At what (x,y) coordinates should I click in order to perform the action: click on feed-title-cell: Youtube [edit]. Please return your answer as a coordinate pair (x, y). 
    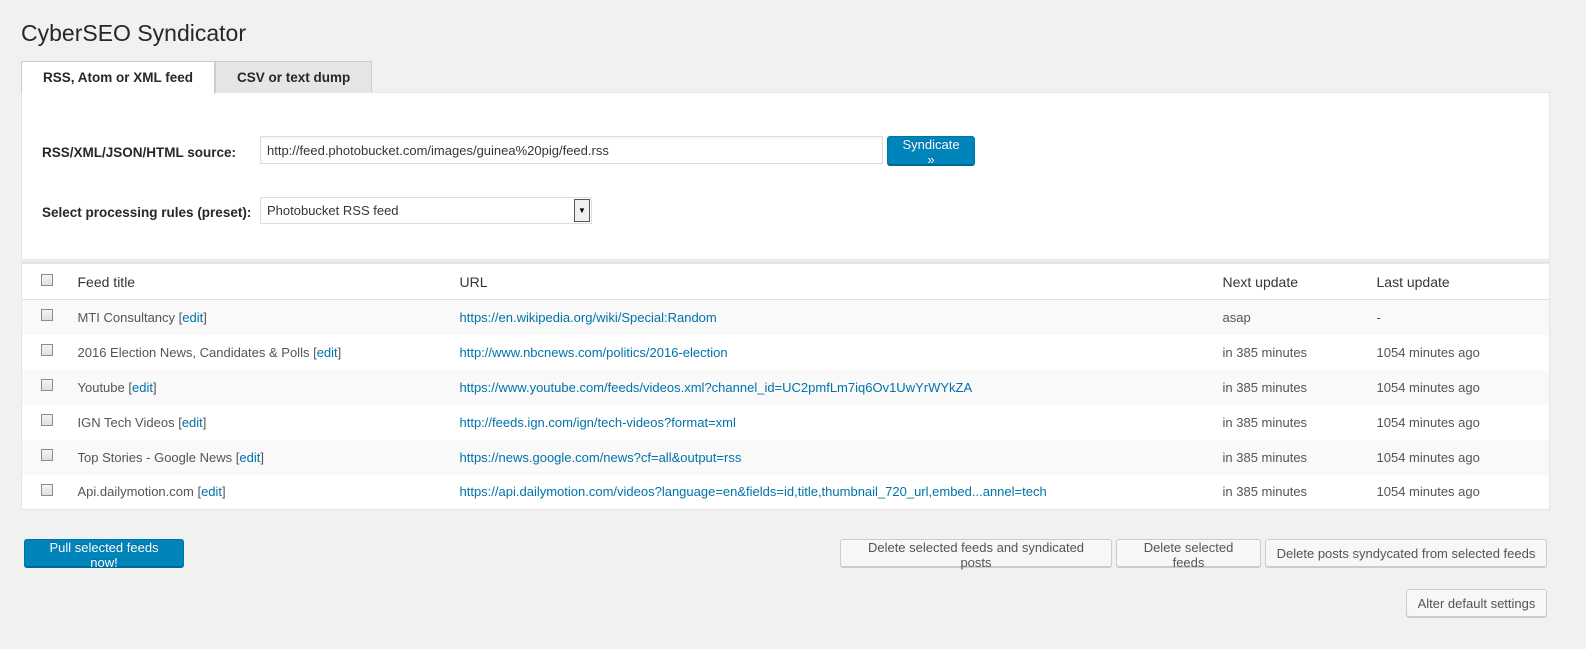
    Looking at the image, I should click on (117, 387).